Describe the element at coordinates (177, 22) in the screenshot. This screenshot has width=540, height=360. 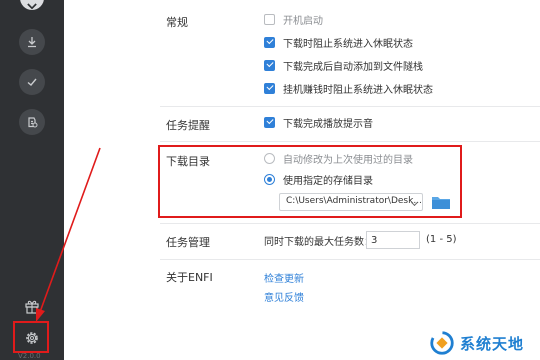
I see `section-general-label: 常规` at that location.